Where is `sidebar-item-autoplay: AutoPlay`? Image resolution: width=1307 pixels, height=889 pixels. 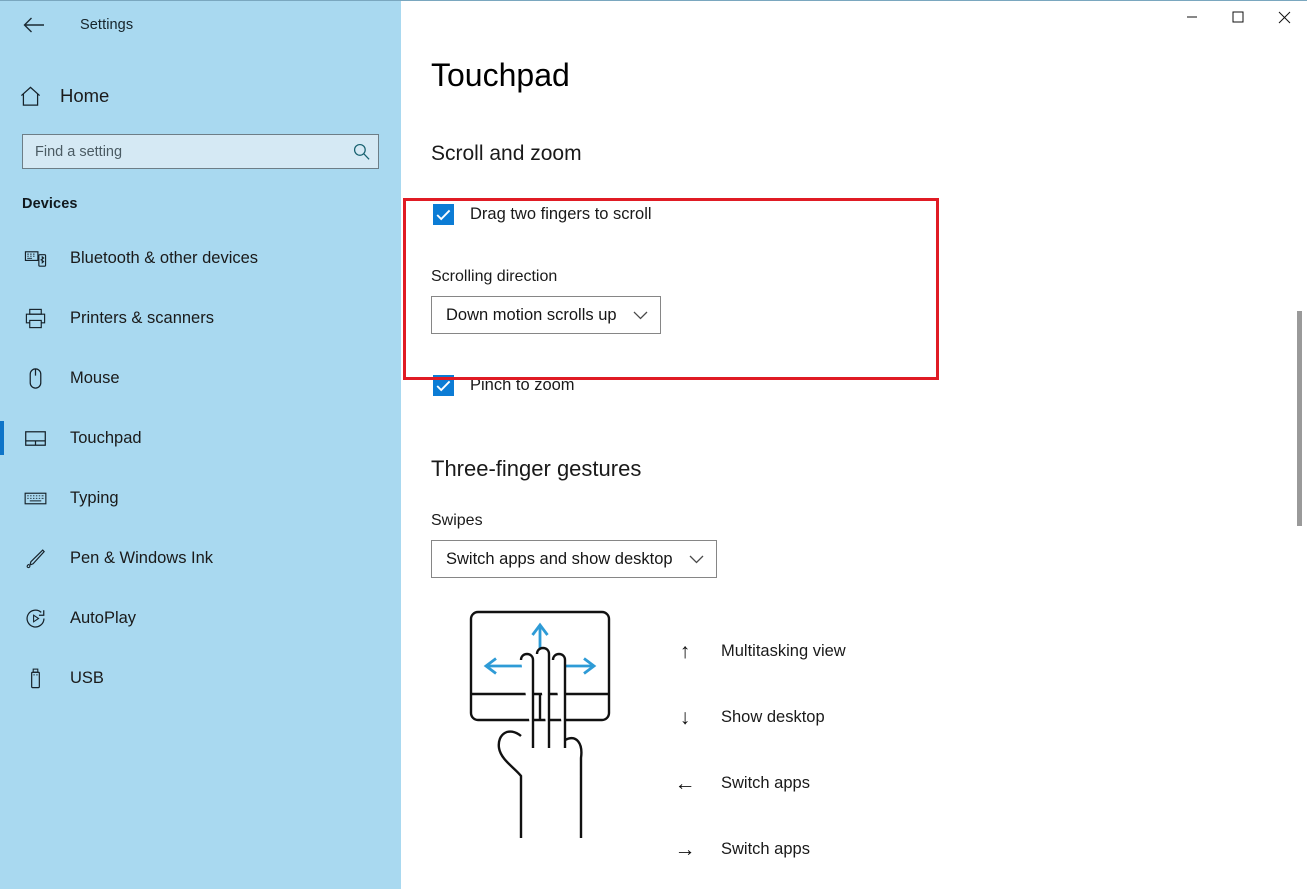
sidebar-item-autoplay: AutoPlay is located at coordinates (200, 618).